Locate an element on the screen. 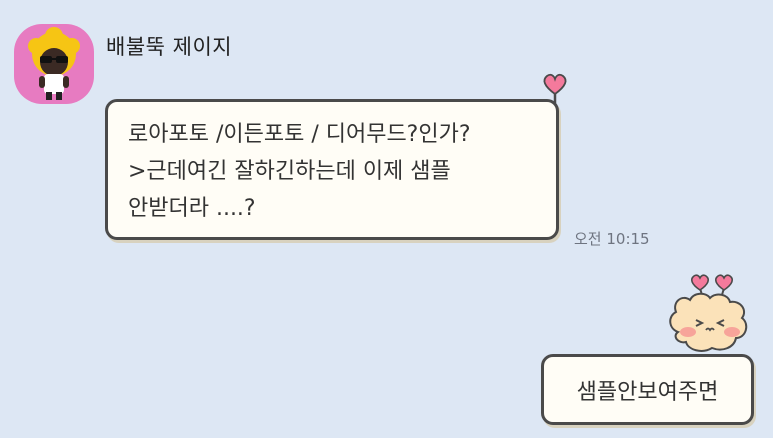 Image resolution: width=773 pixels, height=438 pixels. outgoing-message-text: 샘플안보여주면 is located at coordinates (647, 392).